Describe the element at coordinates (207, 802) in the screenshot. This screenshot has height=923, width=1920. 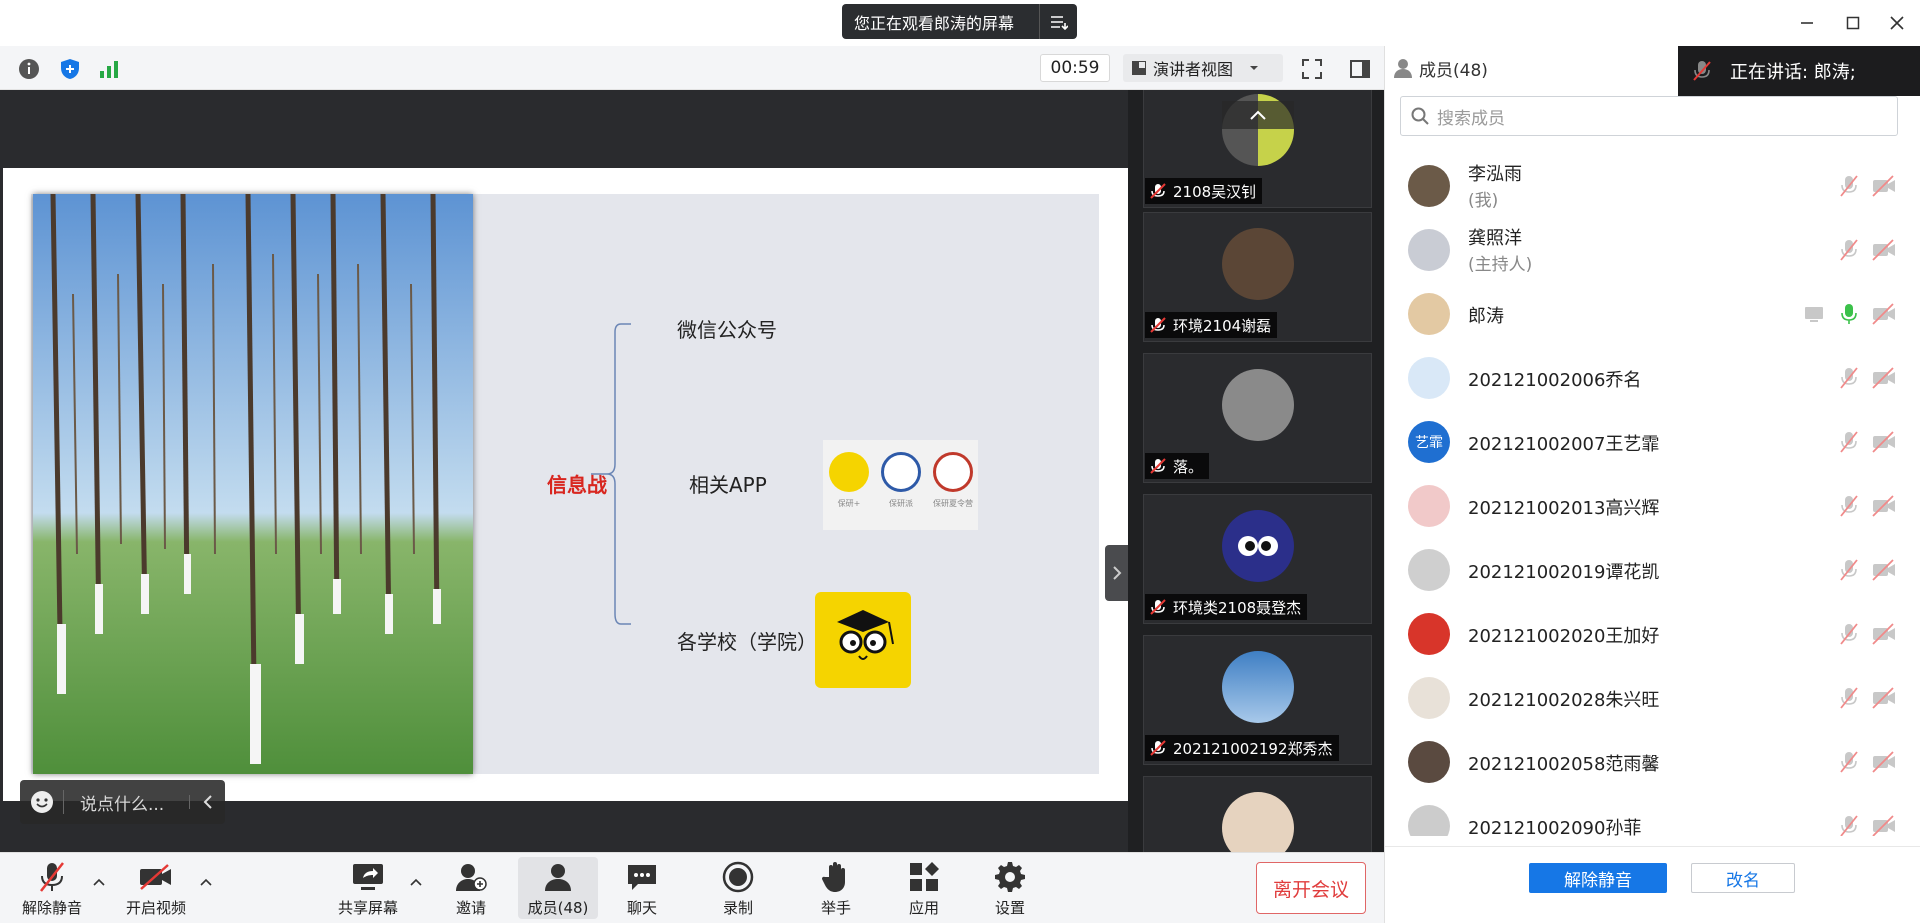
I see `chevron-left-icon` at that location.